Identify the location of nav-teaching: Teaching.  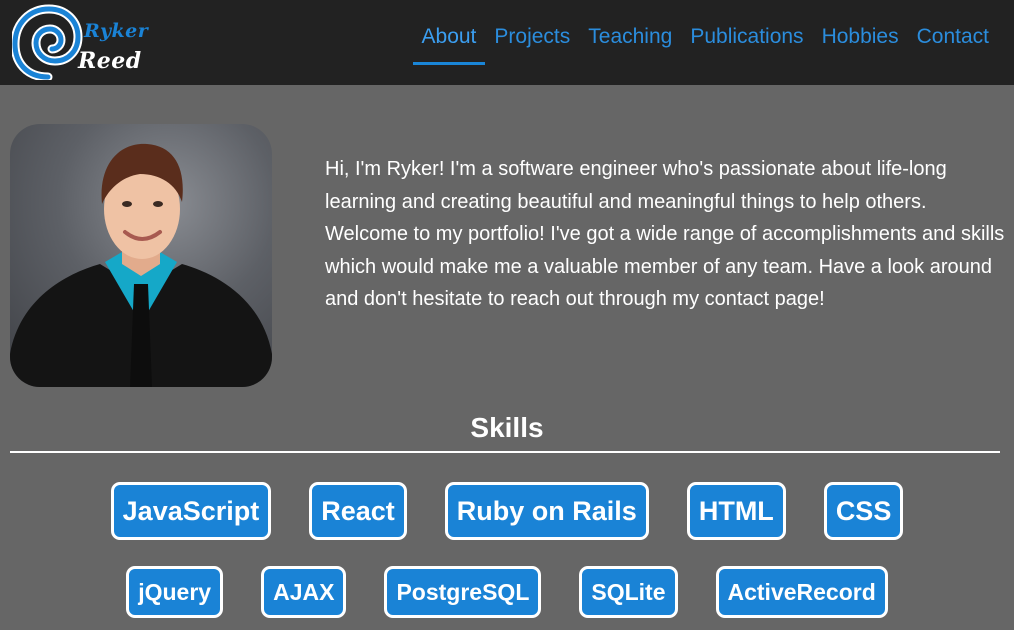
(630, 33).